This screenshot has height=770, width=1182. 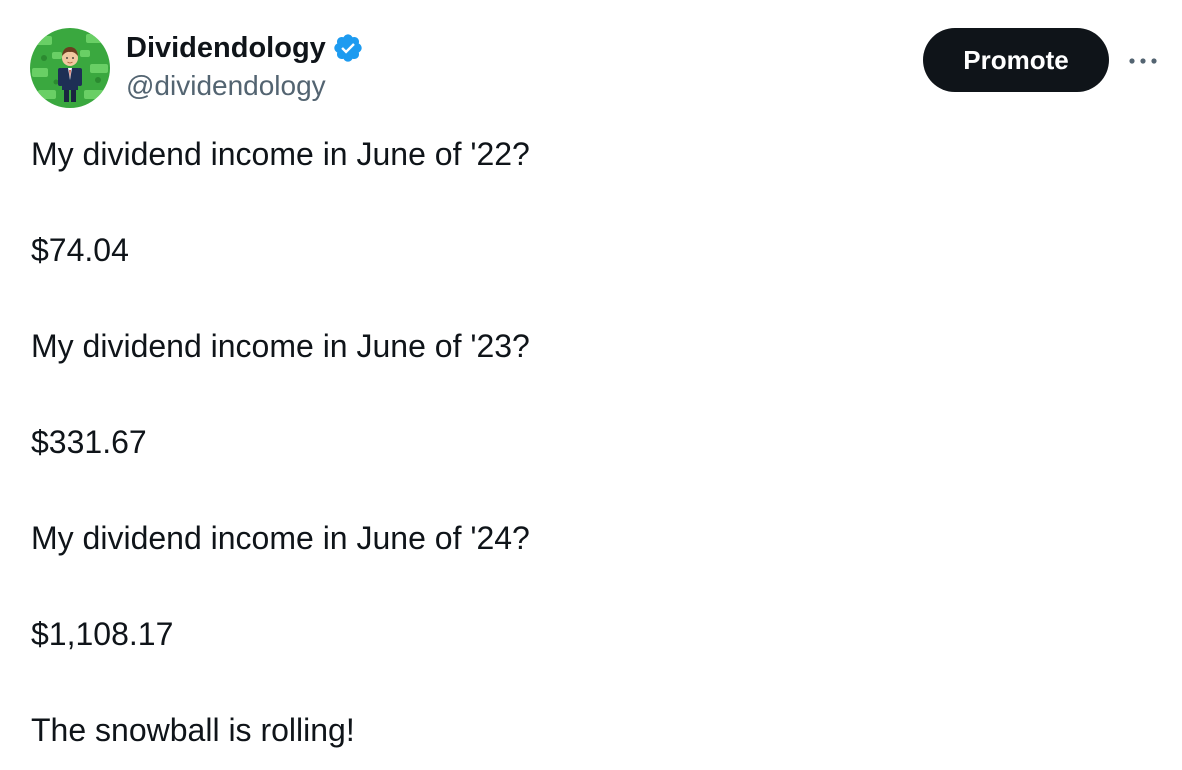 What do you see at coordinates (280, 154) in the screenshot?
I see `tweet-line-question-2022: My dividend income in June of '22?` at bounding box center [280, 154].